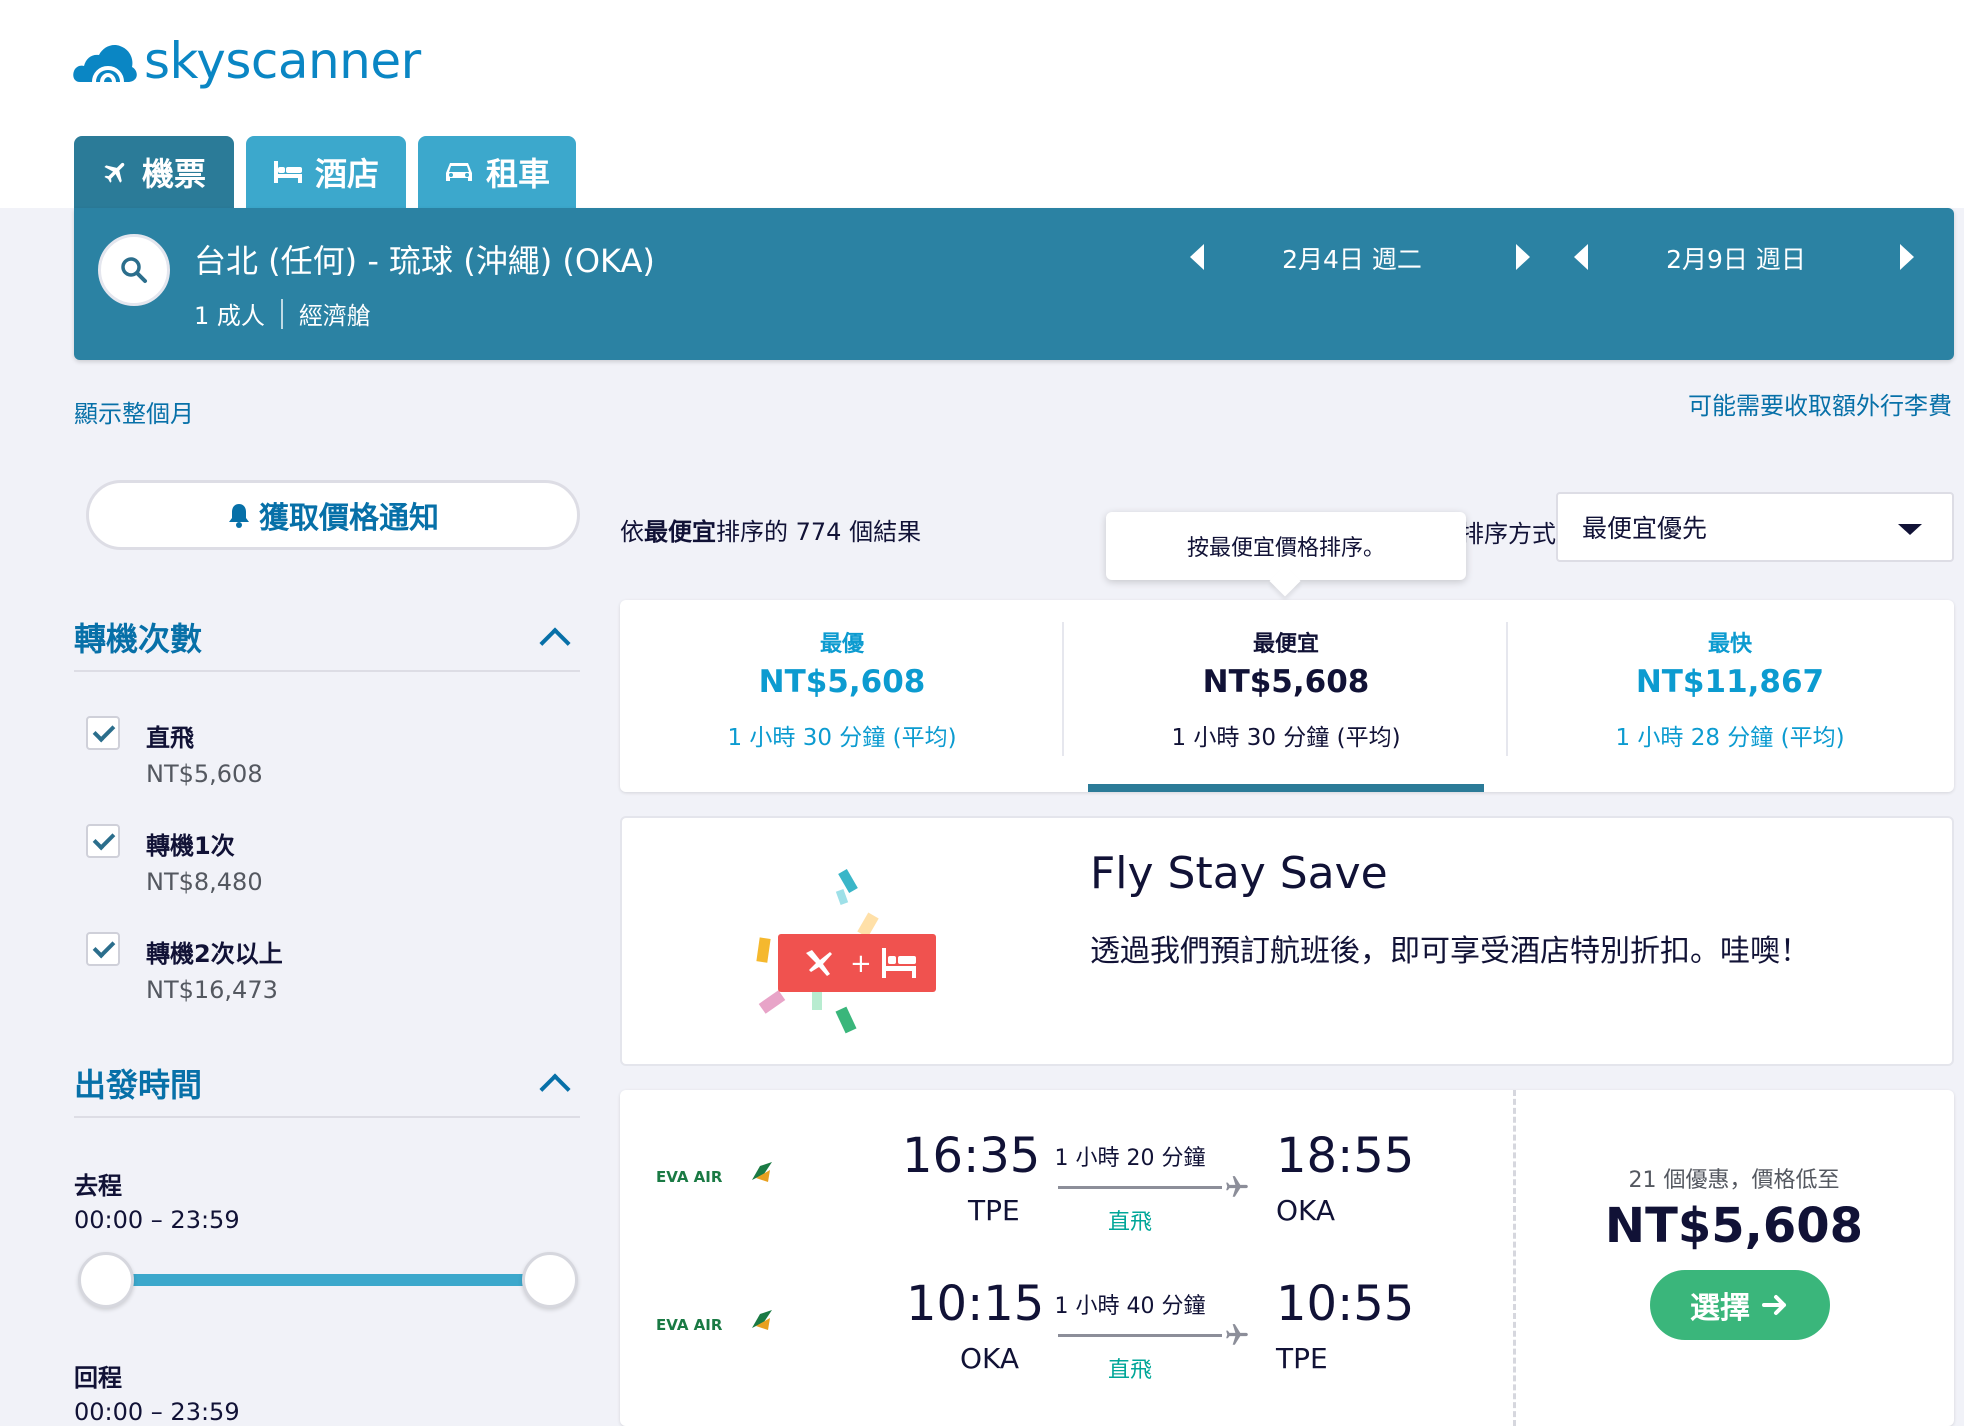 Image resolution: width=1964 pixels, height=1426 pixels. I want to click on sort-tab-price: NT$11,867, so click(1730, 682).